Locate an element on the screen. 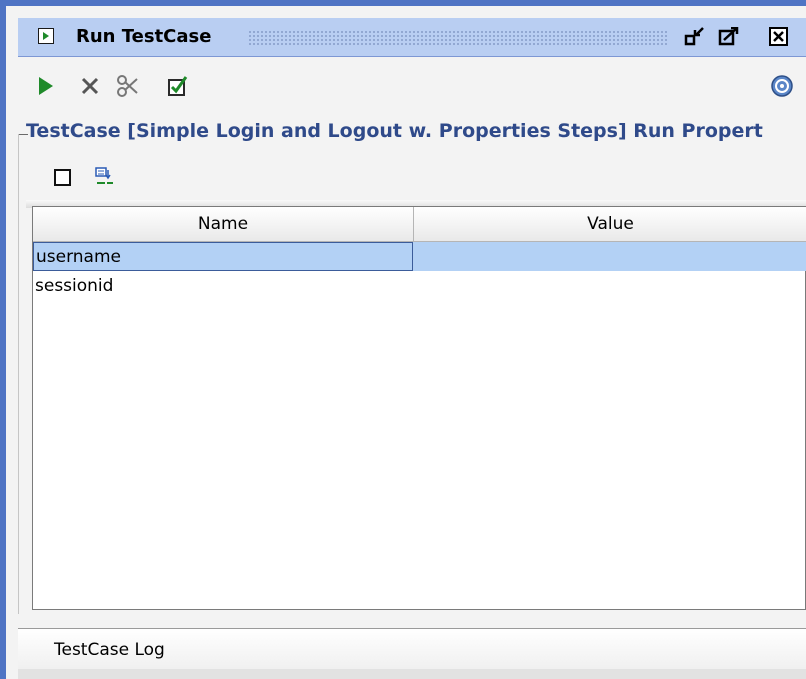 The width and height of the screenshot is (806, 679). scissors-icon is located at coordinates (127, 86).